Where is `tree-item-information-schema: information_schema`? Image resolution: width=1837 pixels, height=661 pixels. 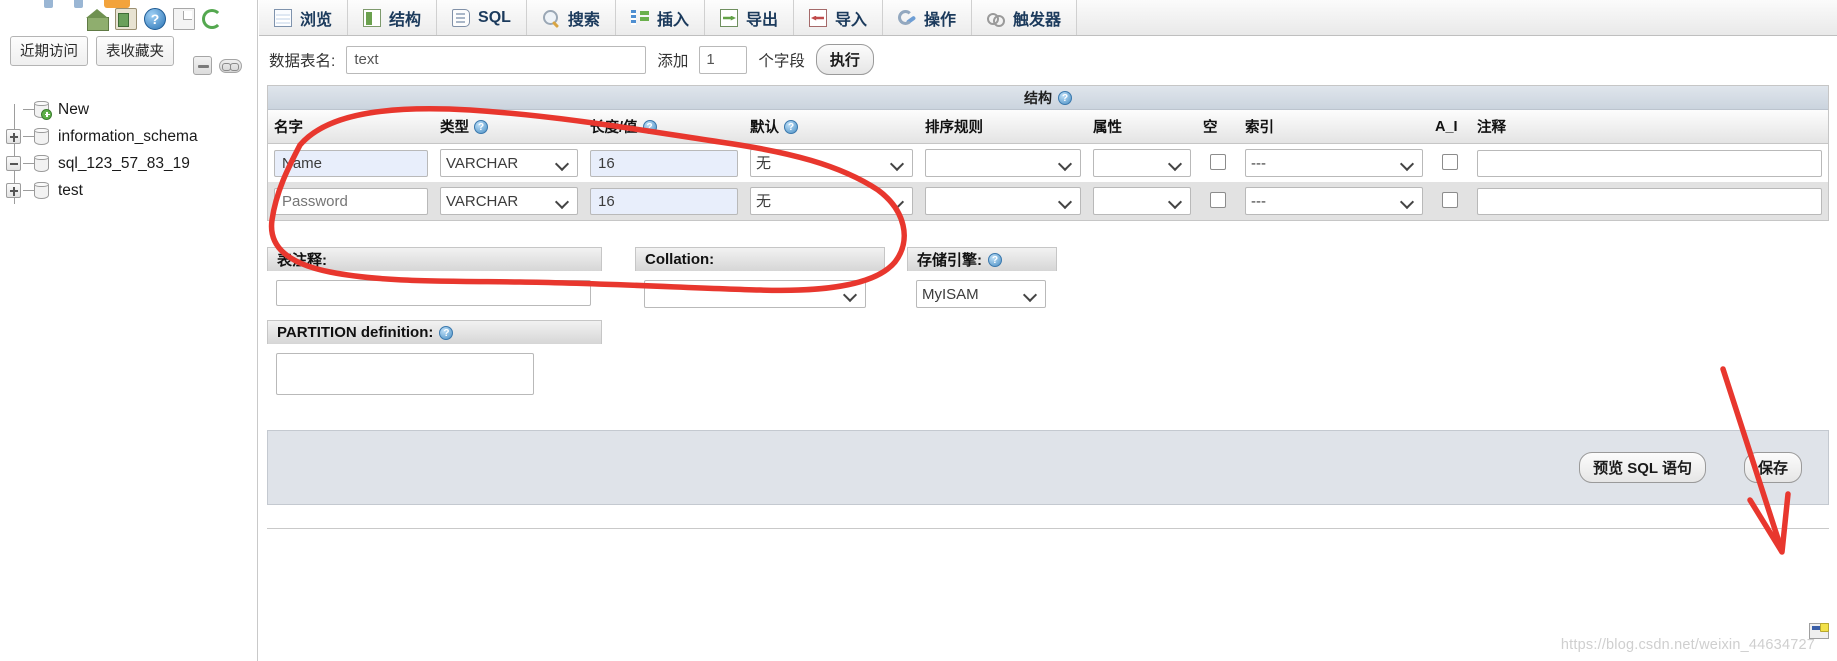 tree-item-information-schema: information_schema is located at coordinates (128, 136).